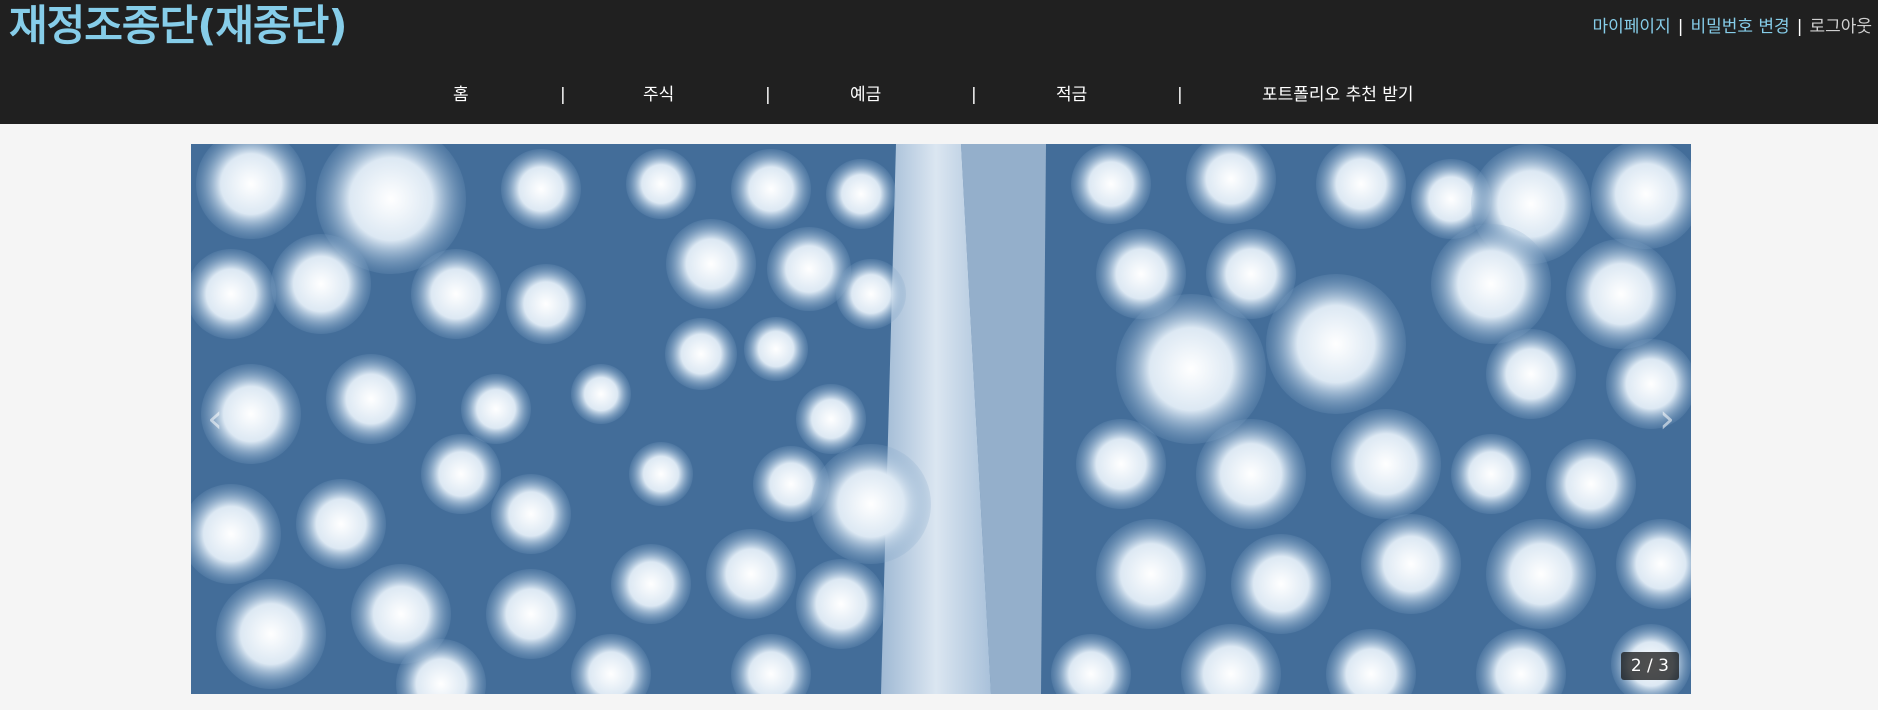 Image resolution: width=1878 pixels, height=710 pixels. Describe the element at coordinates (939, 95) in the screenshot. I see `main-nav: 홈 | 주식 | 예금 | 적금 | 포트폴리오 추천 받기` at that location.